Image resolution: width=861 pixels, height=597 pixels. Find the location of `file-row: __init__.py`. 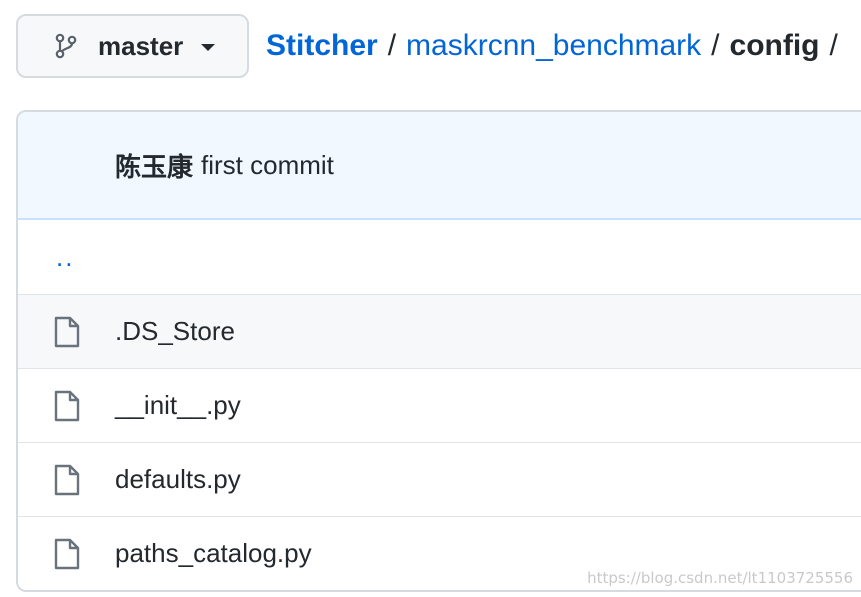

file-row: __init__.py is located at coordinates (439, 405).